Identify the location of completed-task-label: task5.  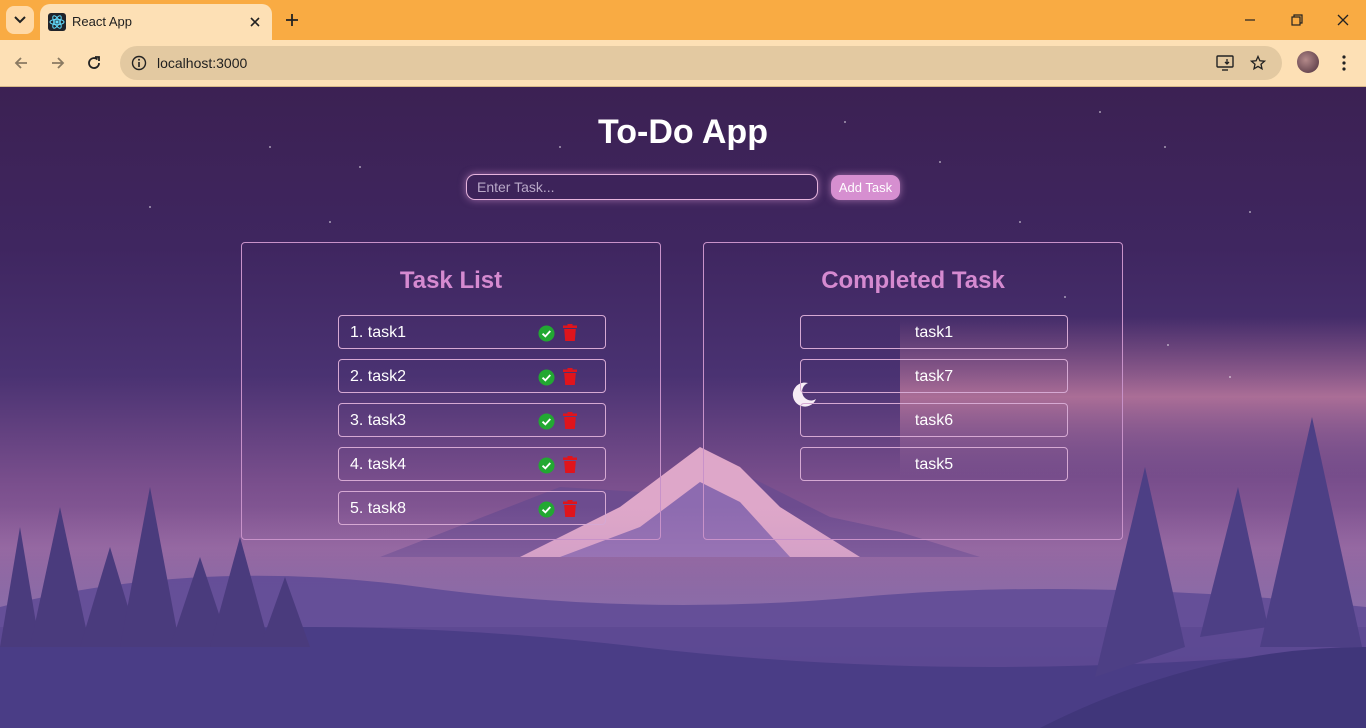
(934, 464).